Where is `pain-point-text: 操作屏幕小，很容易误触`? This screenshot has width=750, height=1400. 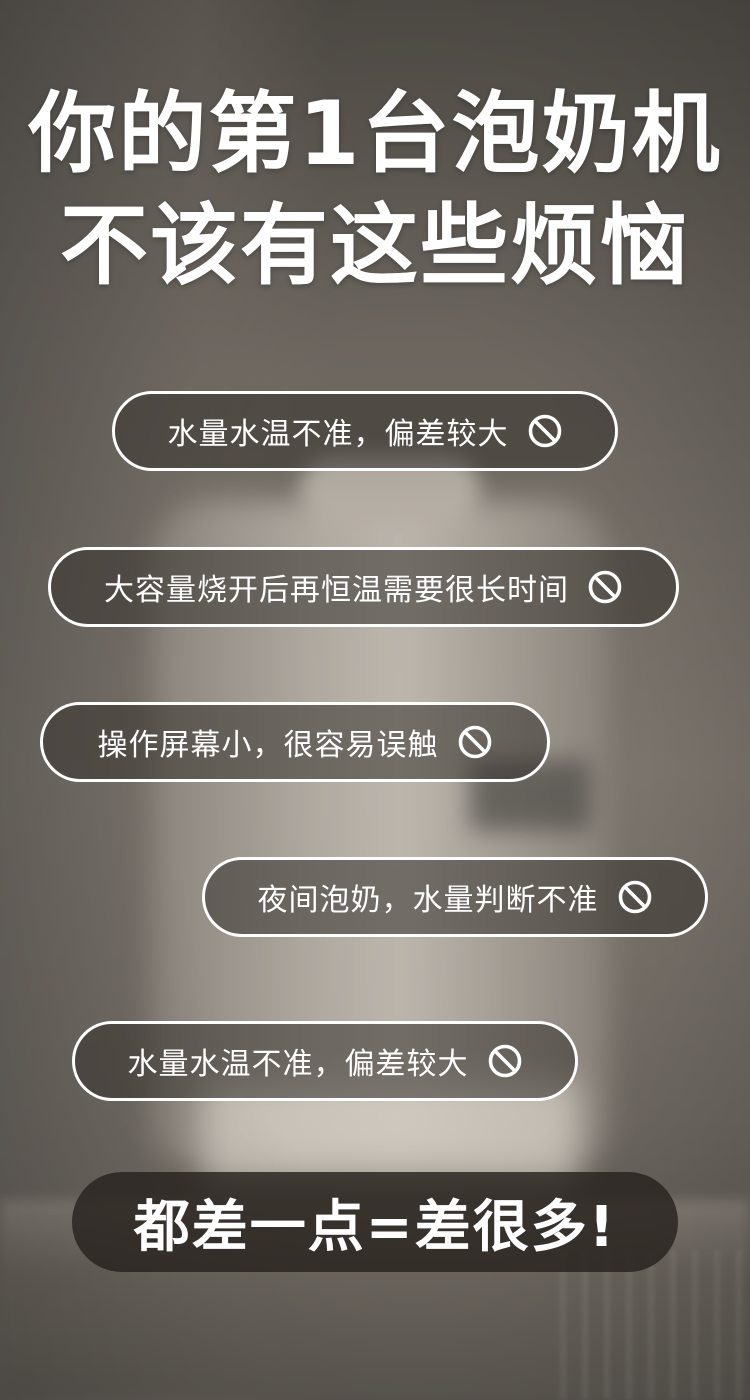 pain-point-text: 操作屏幕小，很容易误触 is located at coordinates (268, 745).